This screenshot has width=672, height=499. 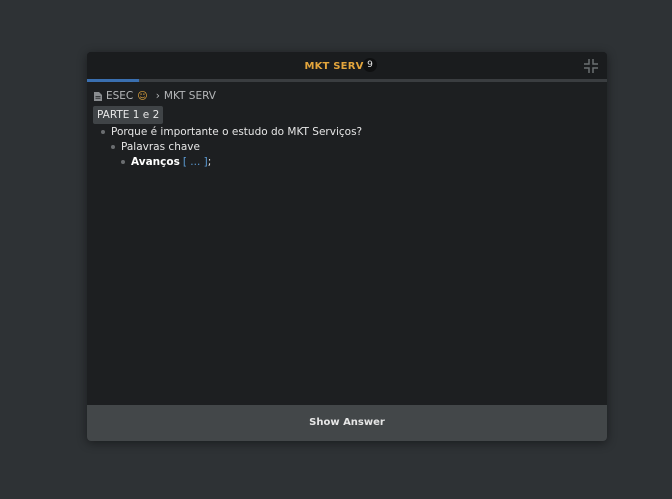 I want to click on item-tail: ;, so click(x=209, y=162).